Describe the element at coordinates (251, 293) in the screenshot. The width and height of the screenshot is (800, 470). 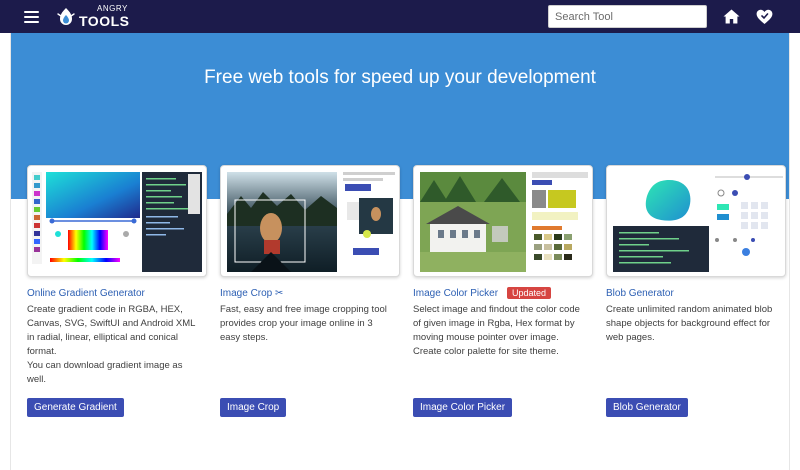
I see `card-title-image-crop: Image Crop ✂` at that location.